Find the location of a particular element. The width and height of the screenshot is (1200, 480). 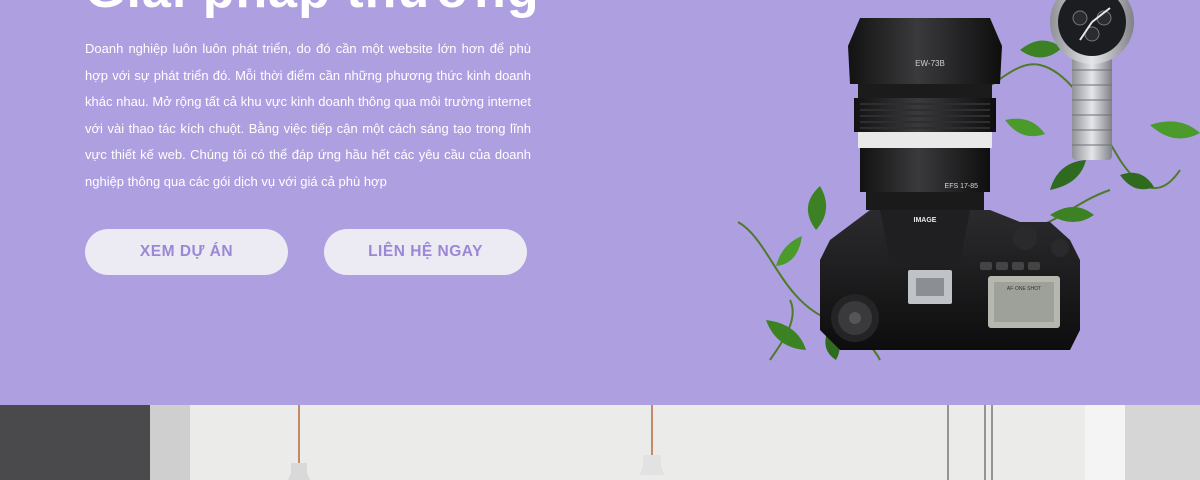

svg-text: EFS 17-85 is located at coordinates (962, 186).